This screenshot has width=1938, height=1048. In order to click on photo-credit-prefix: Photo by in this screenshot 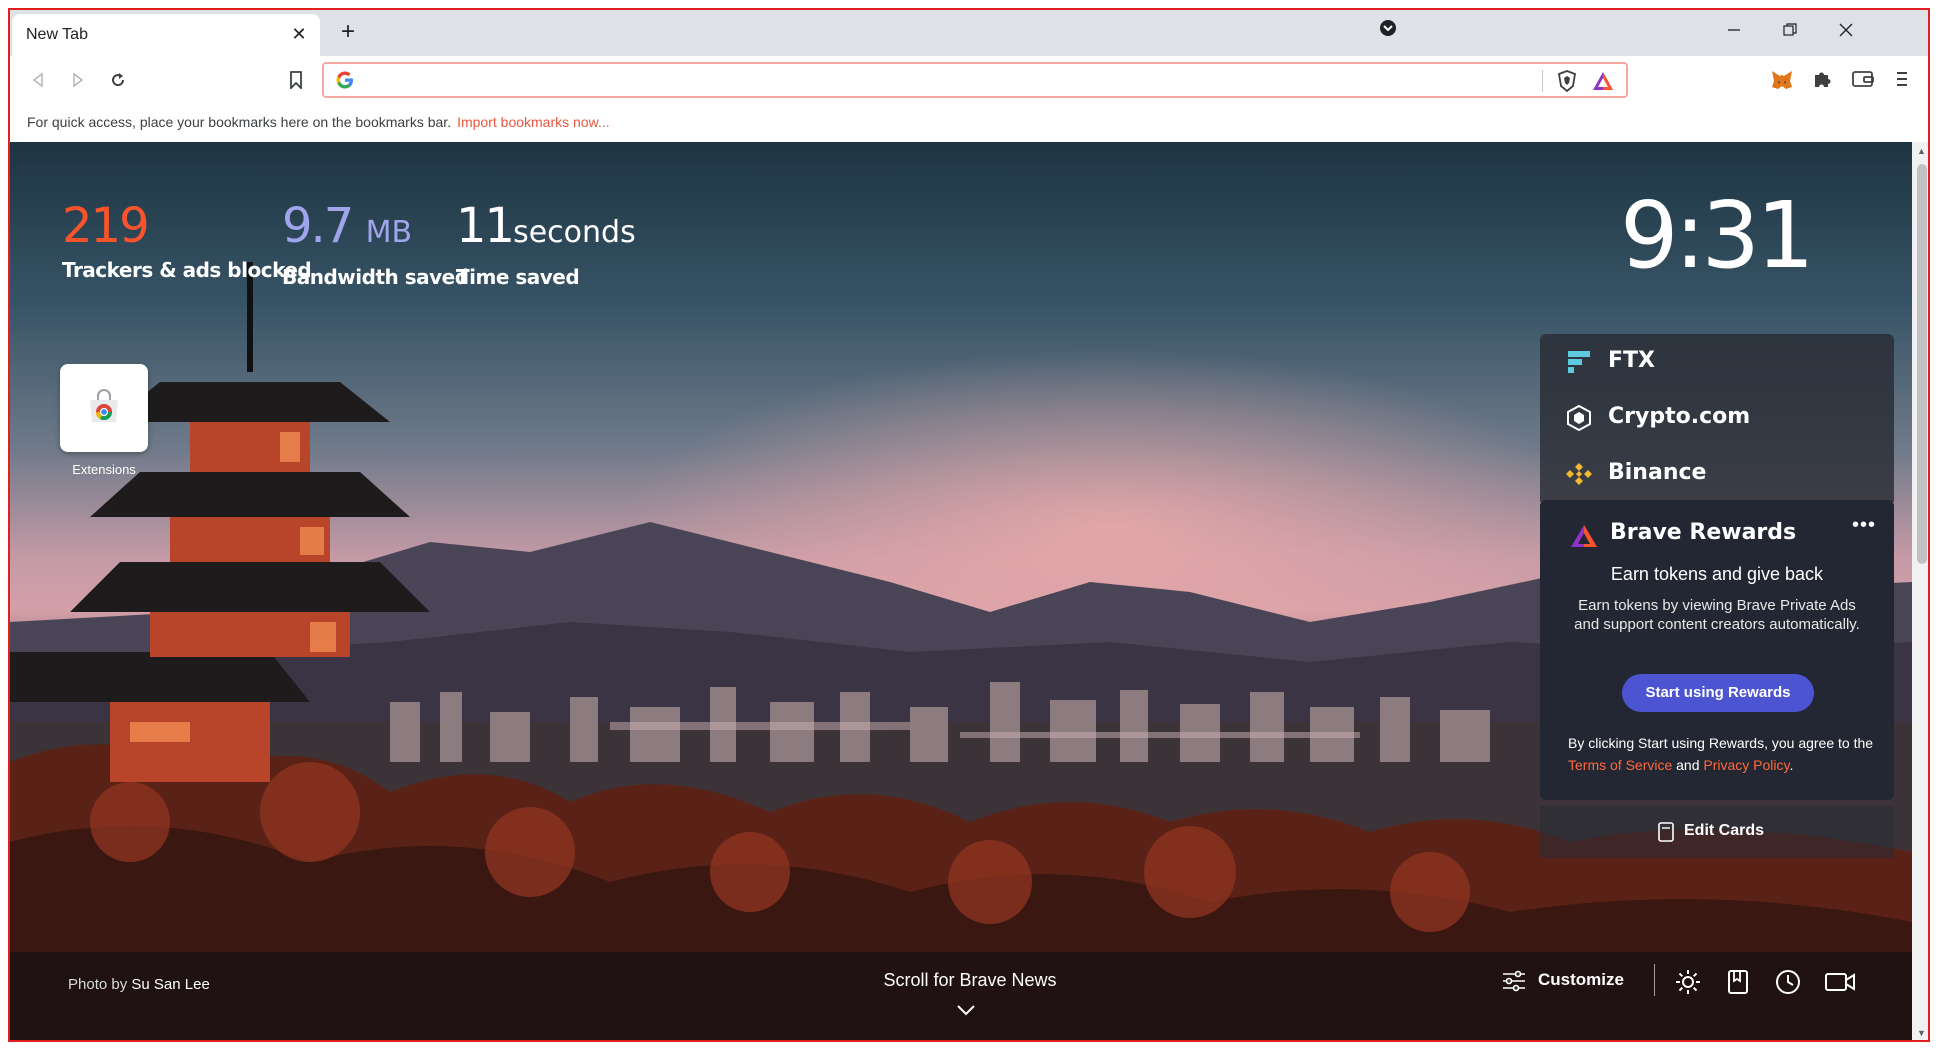, I will do `click(100, 984)`.